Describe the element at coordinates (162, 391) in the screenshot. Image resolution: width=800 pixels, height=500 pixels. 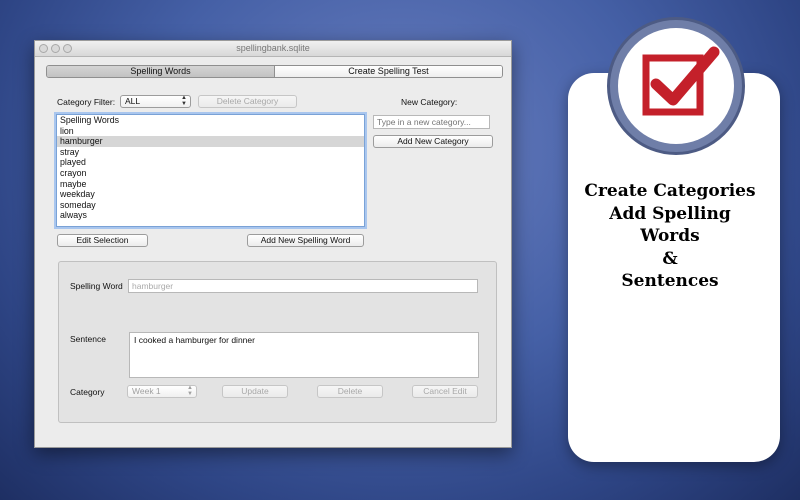
I see `editor-category-select: Week 1 ▲ ▼` at that location.